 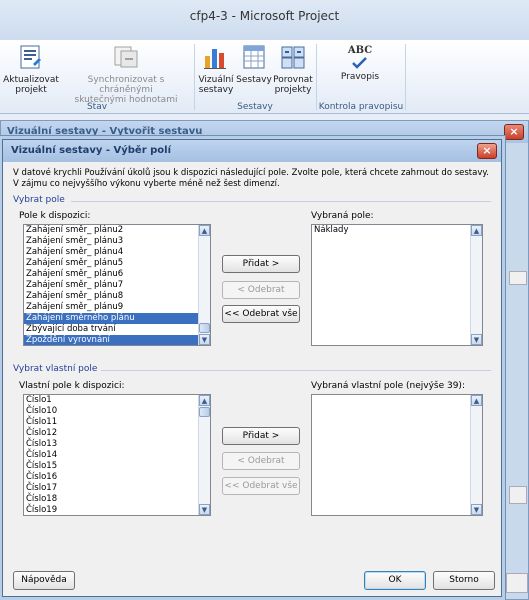 What do you see at coordinates (31, 69) in the screenshot?
I see `update-project-button: Aktualizovat projekt` at bounding box center [31, 69].